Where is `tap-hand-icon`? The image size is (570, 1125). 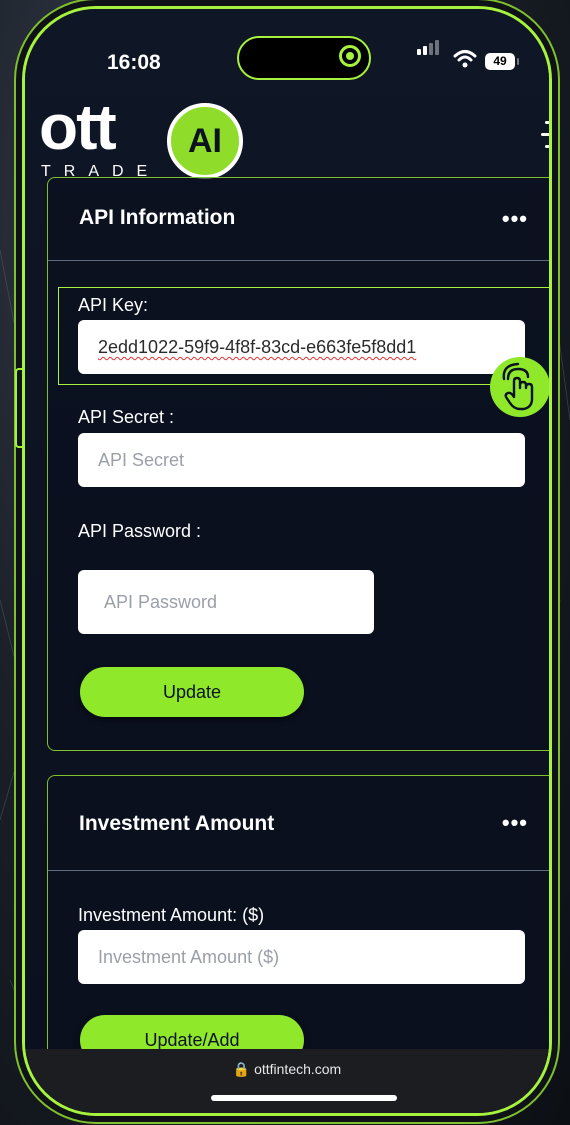
tap-hand-icon is located at coordinates (519, 387).